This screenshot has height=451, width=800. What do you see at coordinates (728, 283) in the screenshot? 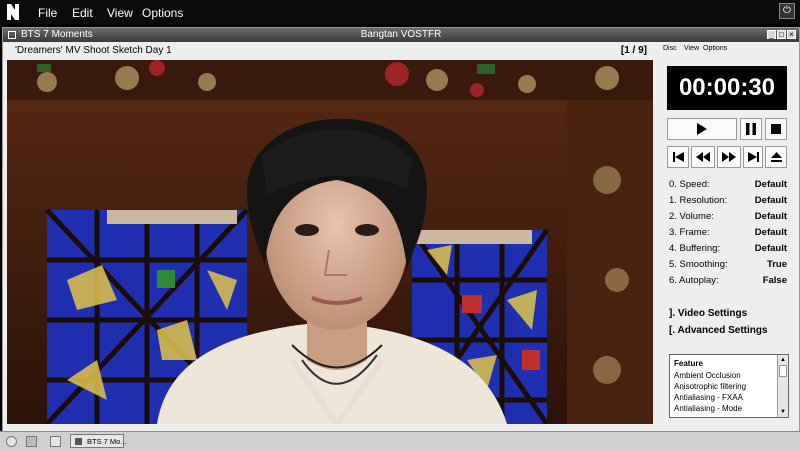
I see `setting-autoplay: 6. Autoplay: False` at bounding box center [728, 283].